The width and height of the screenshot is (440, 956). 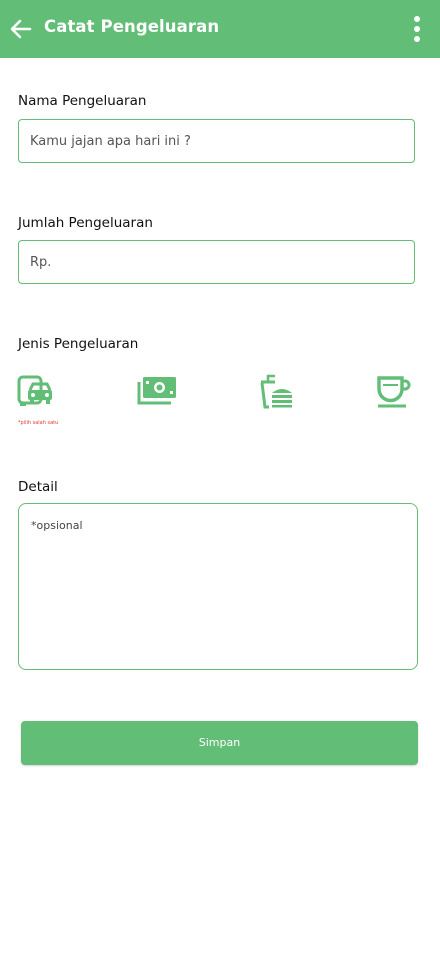 I want to click on coffee-cup-icon, so click(x=394, y=392).